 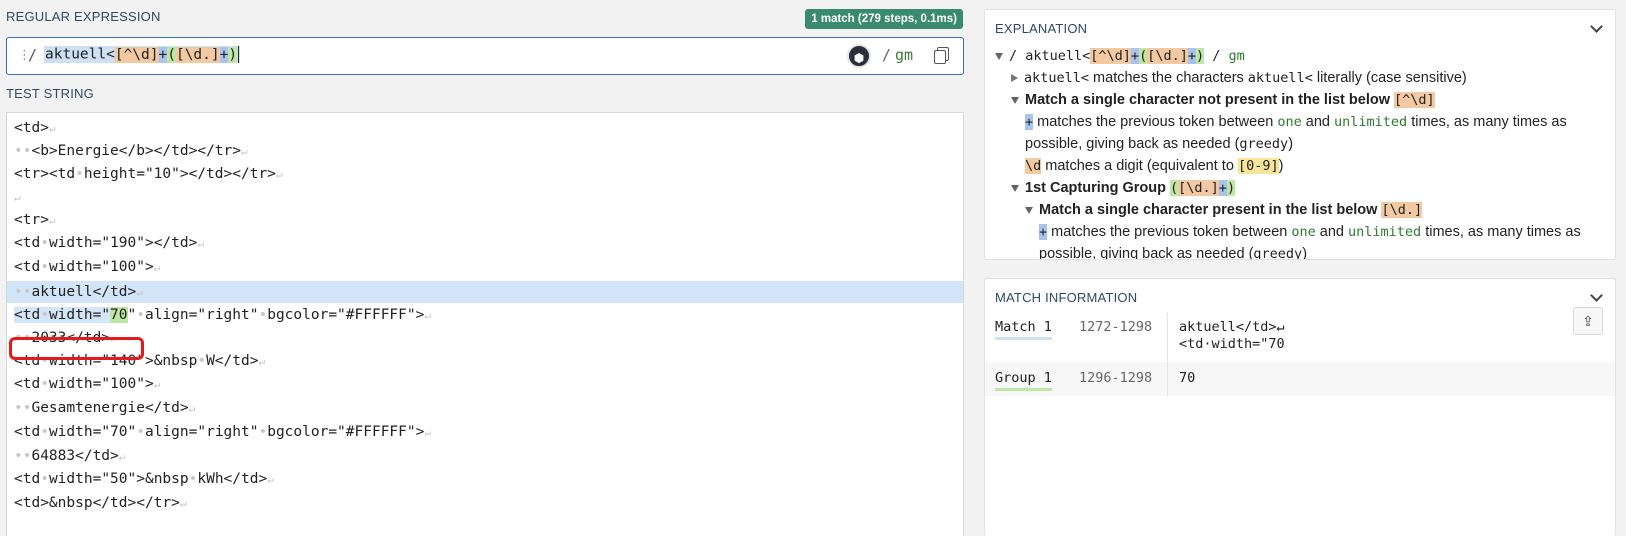 I want to click on match-highlight-row, so click(x=485, y=292).